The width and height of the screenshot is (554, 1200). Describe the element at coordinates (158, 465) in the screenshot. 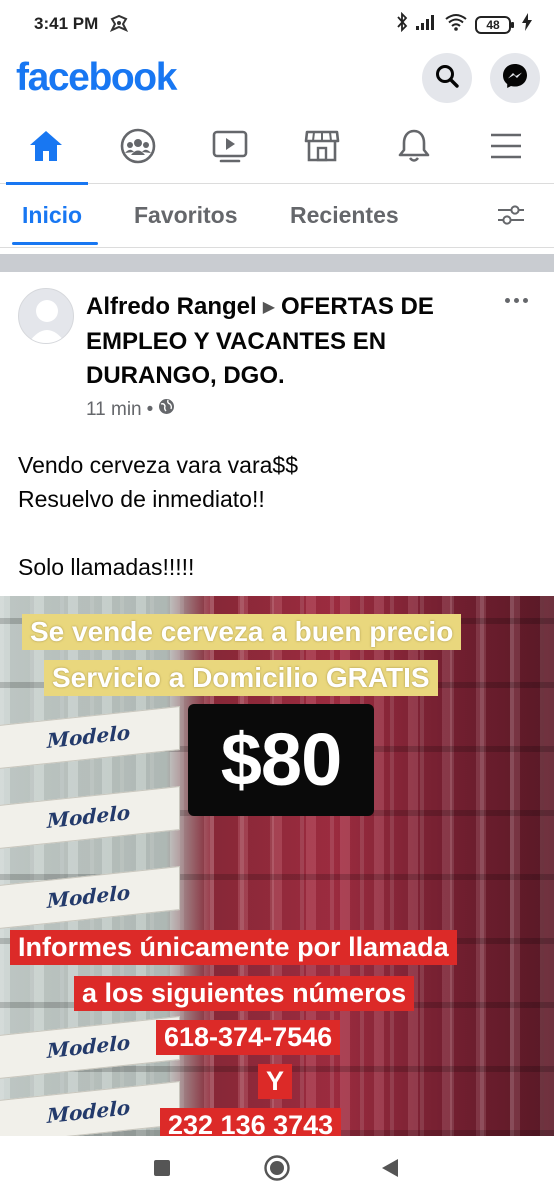

I see `post-text-line: Vendo cerveza vara vara$$` at that location.